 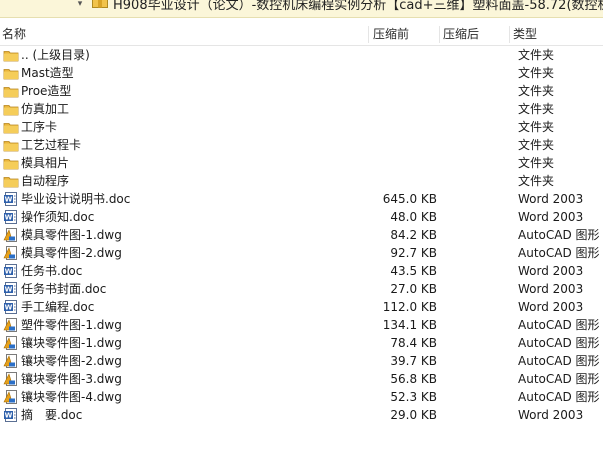 I want to click on file-size: 56.8 KB, so click(x=413, y=379).